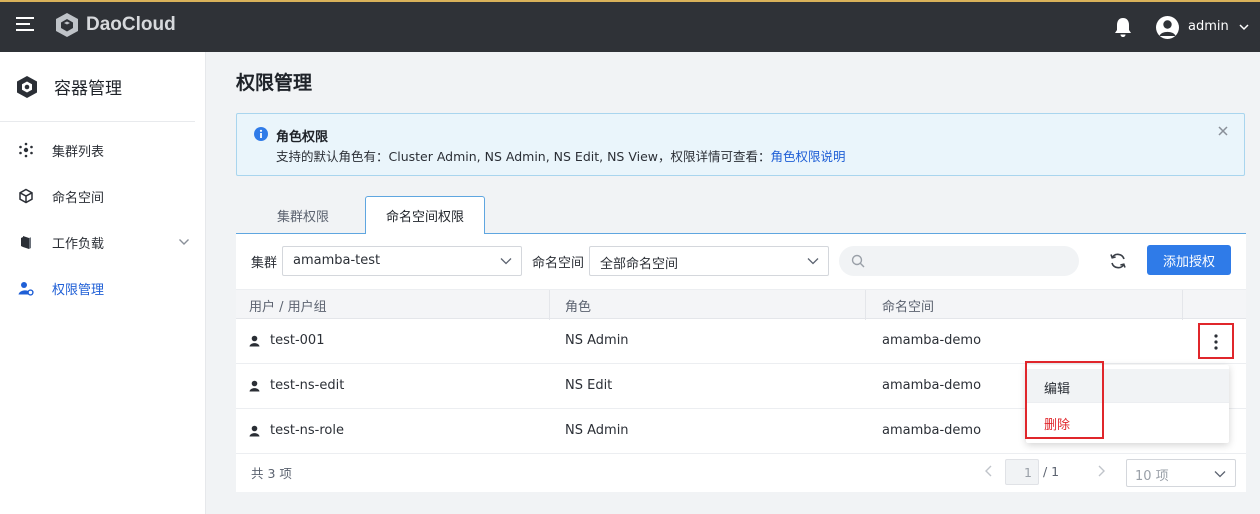  Describe the element at coordinates (1022, 472) in the screenshot. I see `page-number-input: 1` at that location.